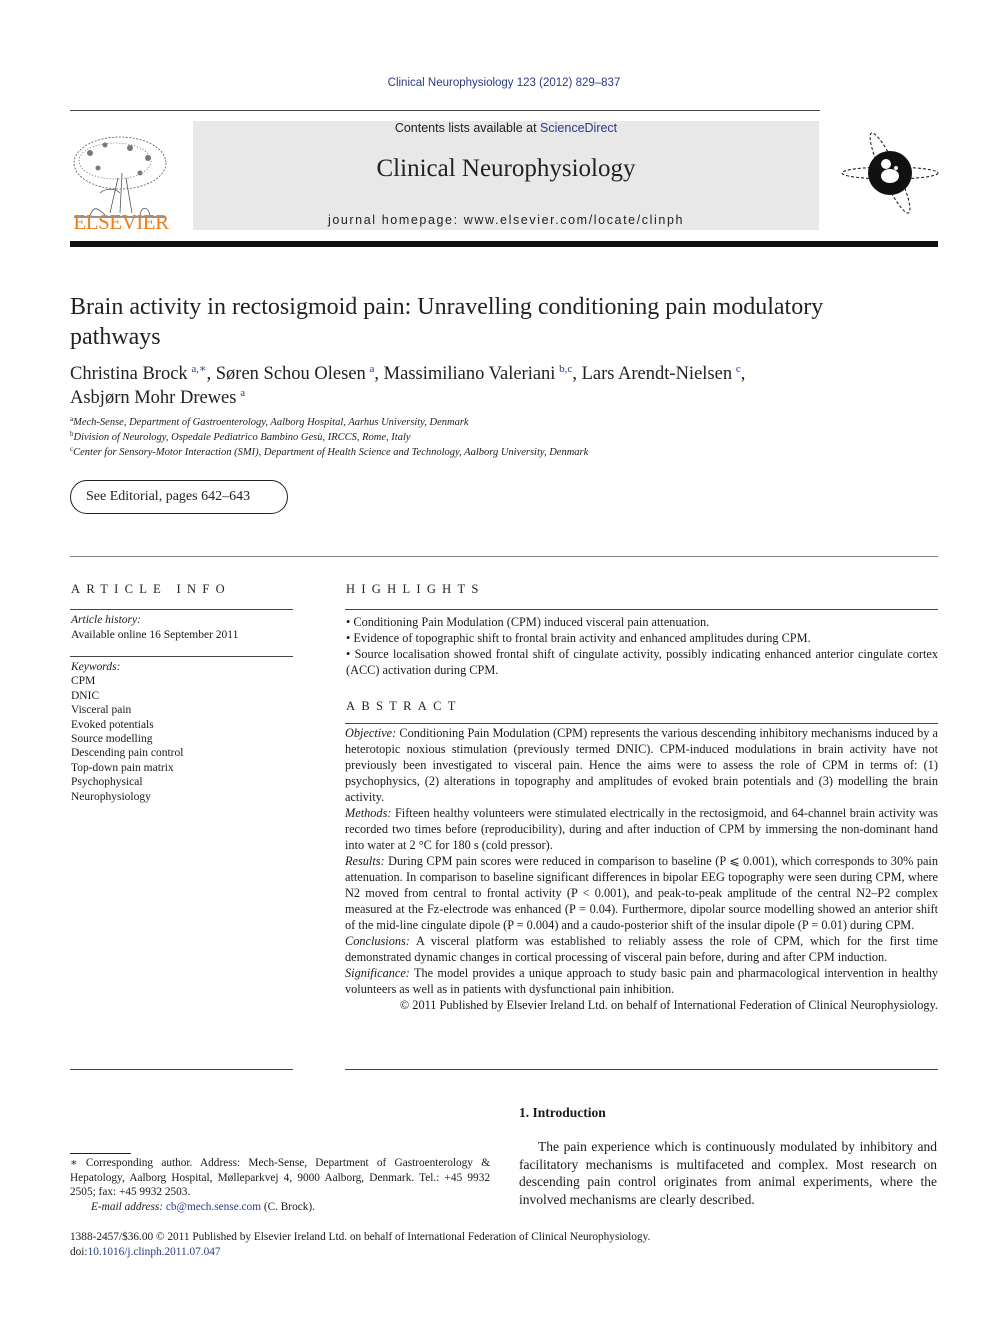 The width and height of the screenshot is (992, 1323). What do you see at coordinates (79, 1251) in the screenshot?
I see `doi-prefix: doi:` at bounding box center [79, 1251].